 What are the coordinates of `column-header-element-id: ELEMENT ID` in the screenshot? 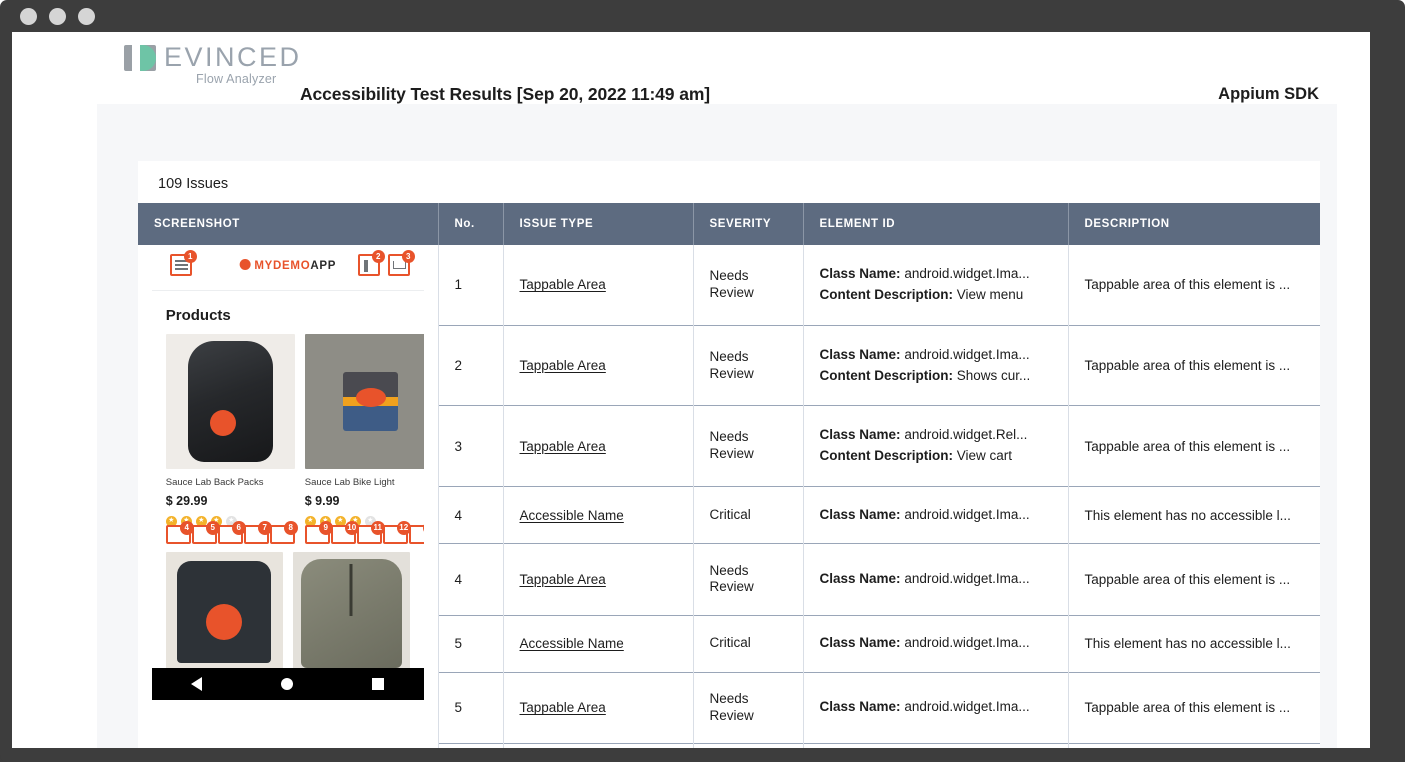 It's located at (936, 224).